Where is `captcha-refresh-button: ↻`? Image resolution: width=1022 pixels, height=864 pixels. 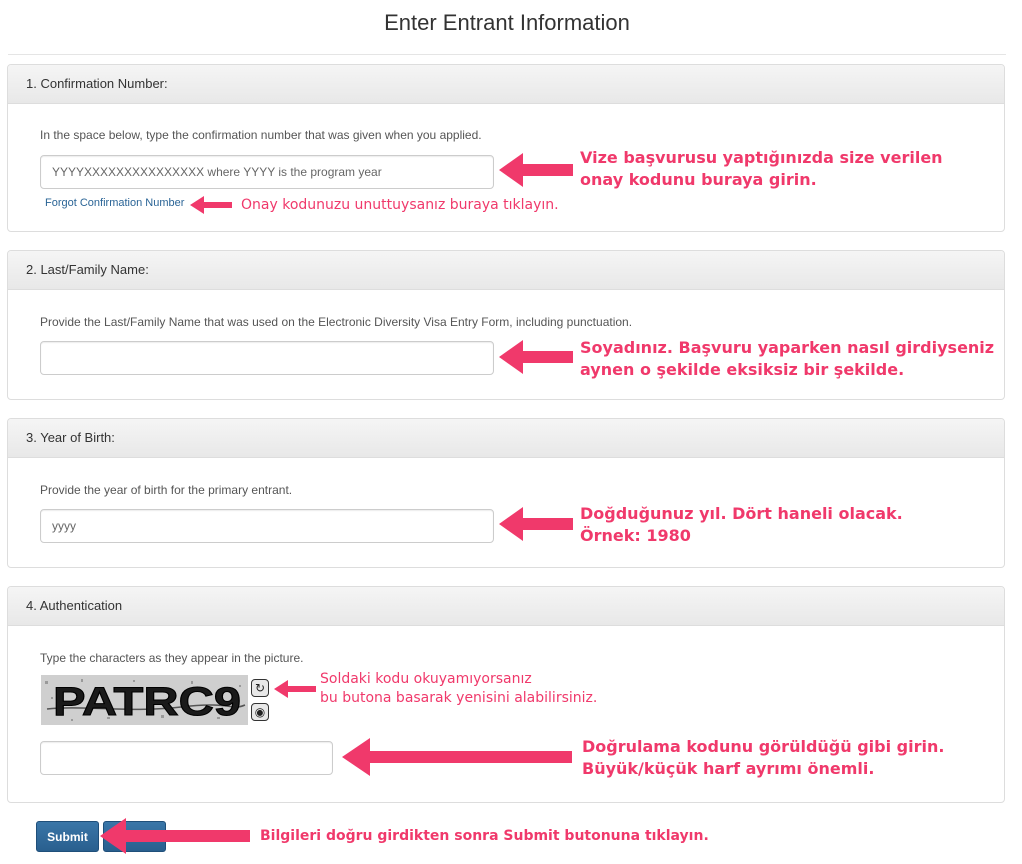 captcha-refresh-button: ↻ is located at coordinates (260, 688).